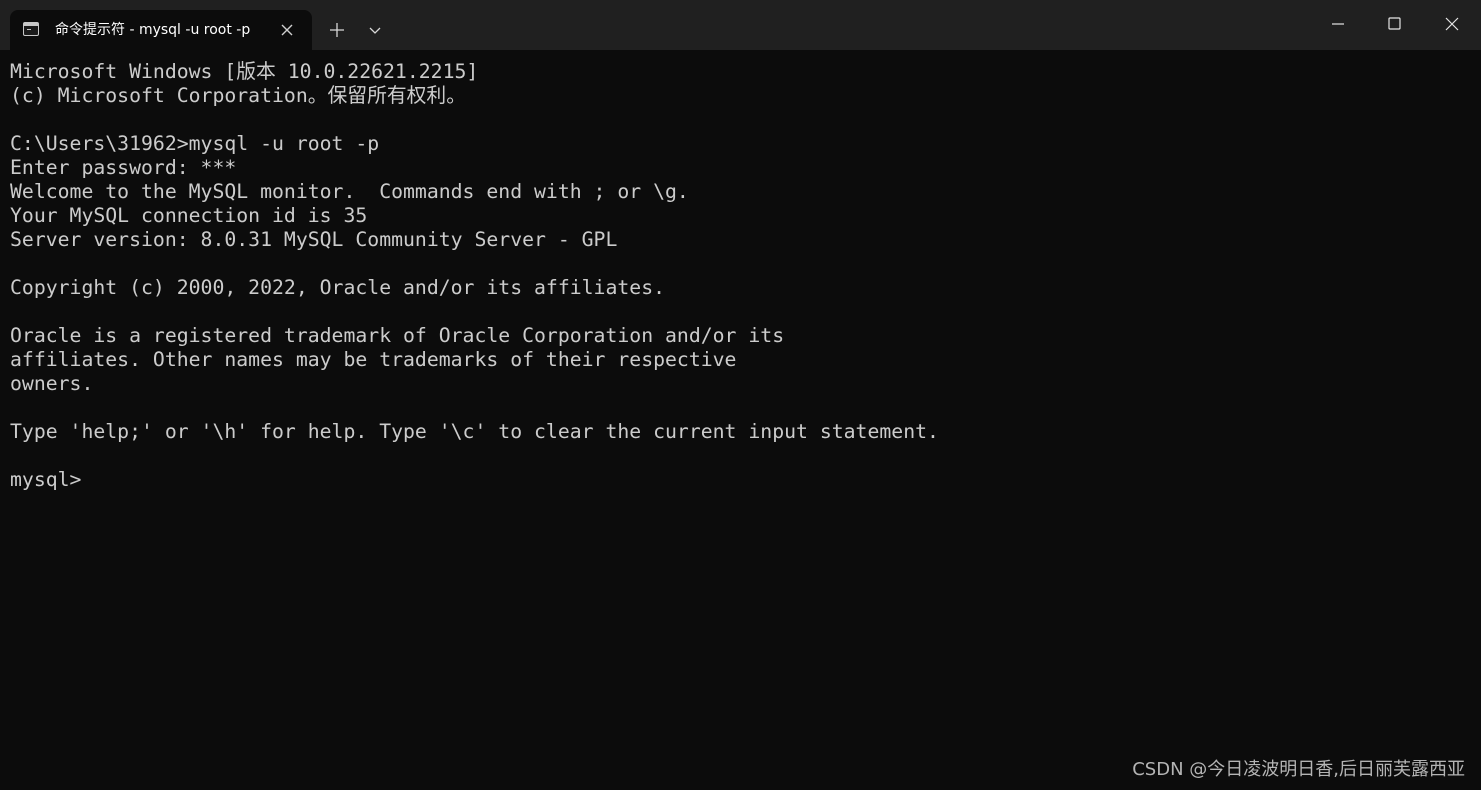  Describe the element at coordinates (1338, 25) in the screenshot. I see `minimize-icon` at that location.